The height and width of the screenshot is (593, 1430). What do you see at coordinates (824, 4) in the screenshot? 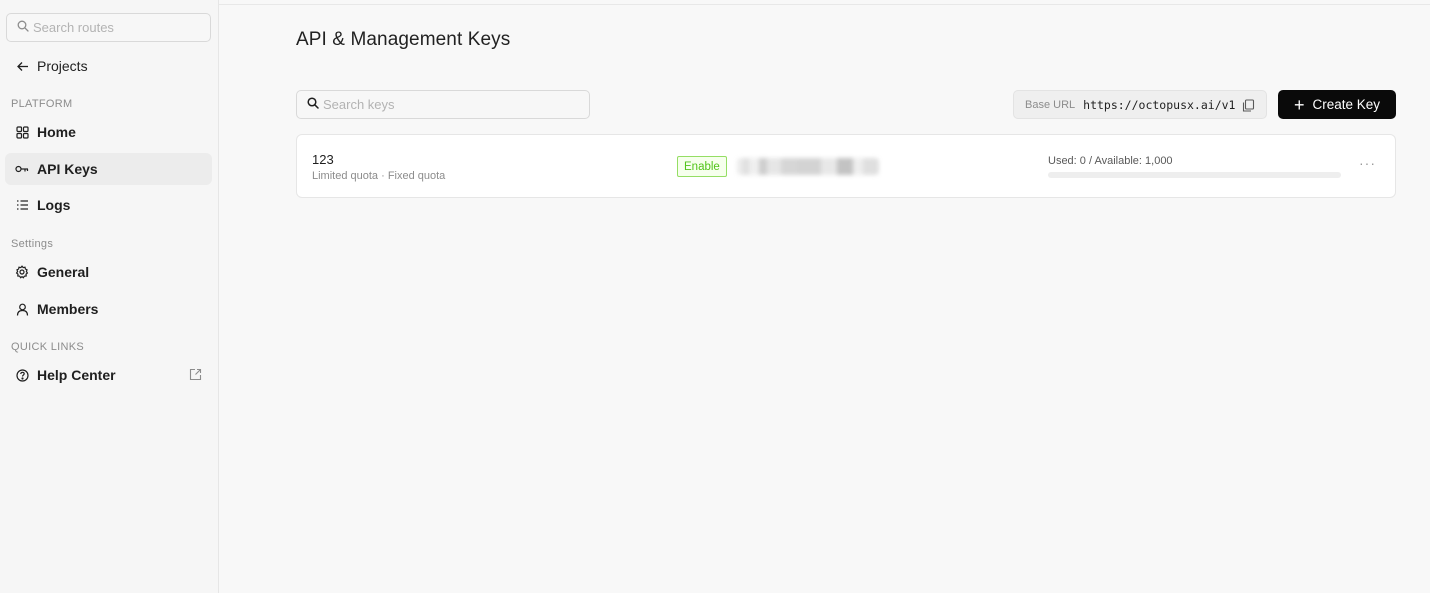
I see `header-divider` at bounding box center [824, 4].